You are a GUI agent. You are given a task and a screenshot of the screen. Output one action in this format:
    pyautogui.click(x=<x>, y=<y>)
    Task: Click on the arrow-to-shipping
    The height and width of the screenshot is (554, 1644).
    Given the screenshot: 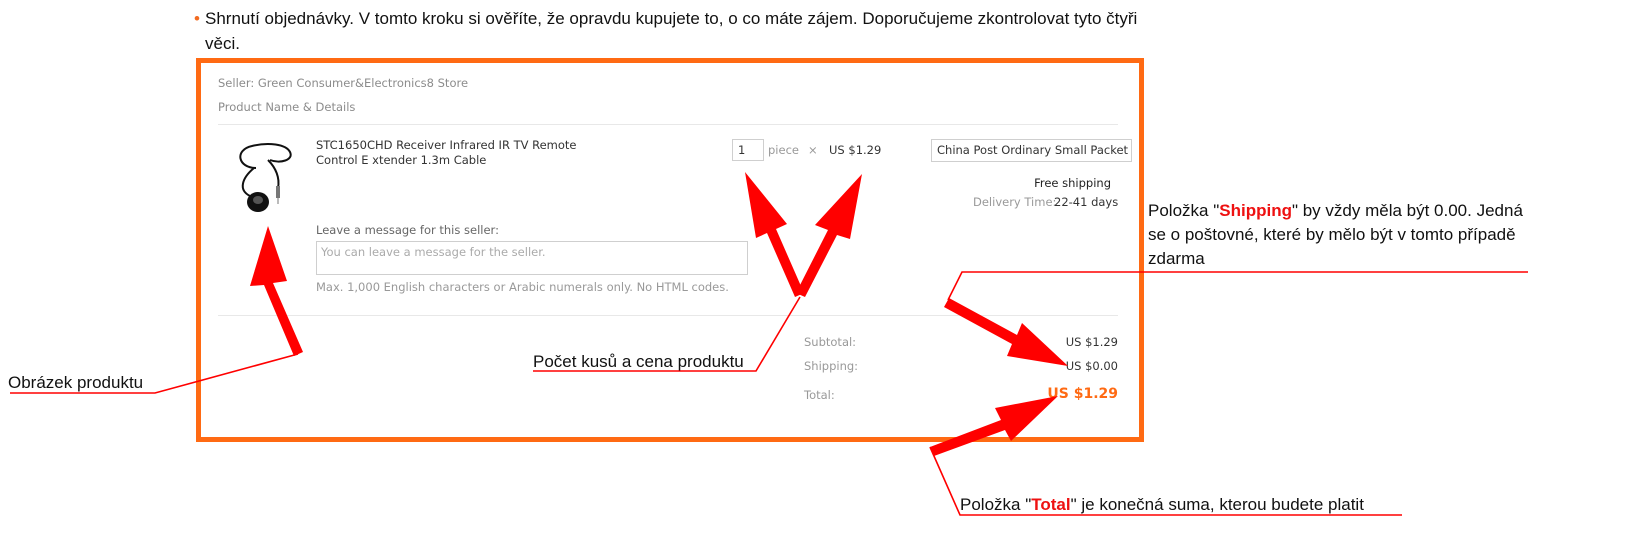 What is the action you would take?
    pyautogui.click(x=1006, y=332)
    